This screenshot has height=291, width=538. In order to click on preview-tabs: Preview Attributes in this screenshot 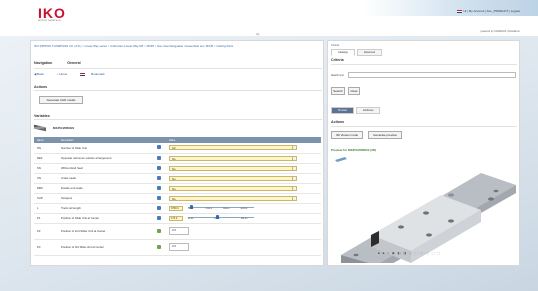, I will do `click(356, 110)`.